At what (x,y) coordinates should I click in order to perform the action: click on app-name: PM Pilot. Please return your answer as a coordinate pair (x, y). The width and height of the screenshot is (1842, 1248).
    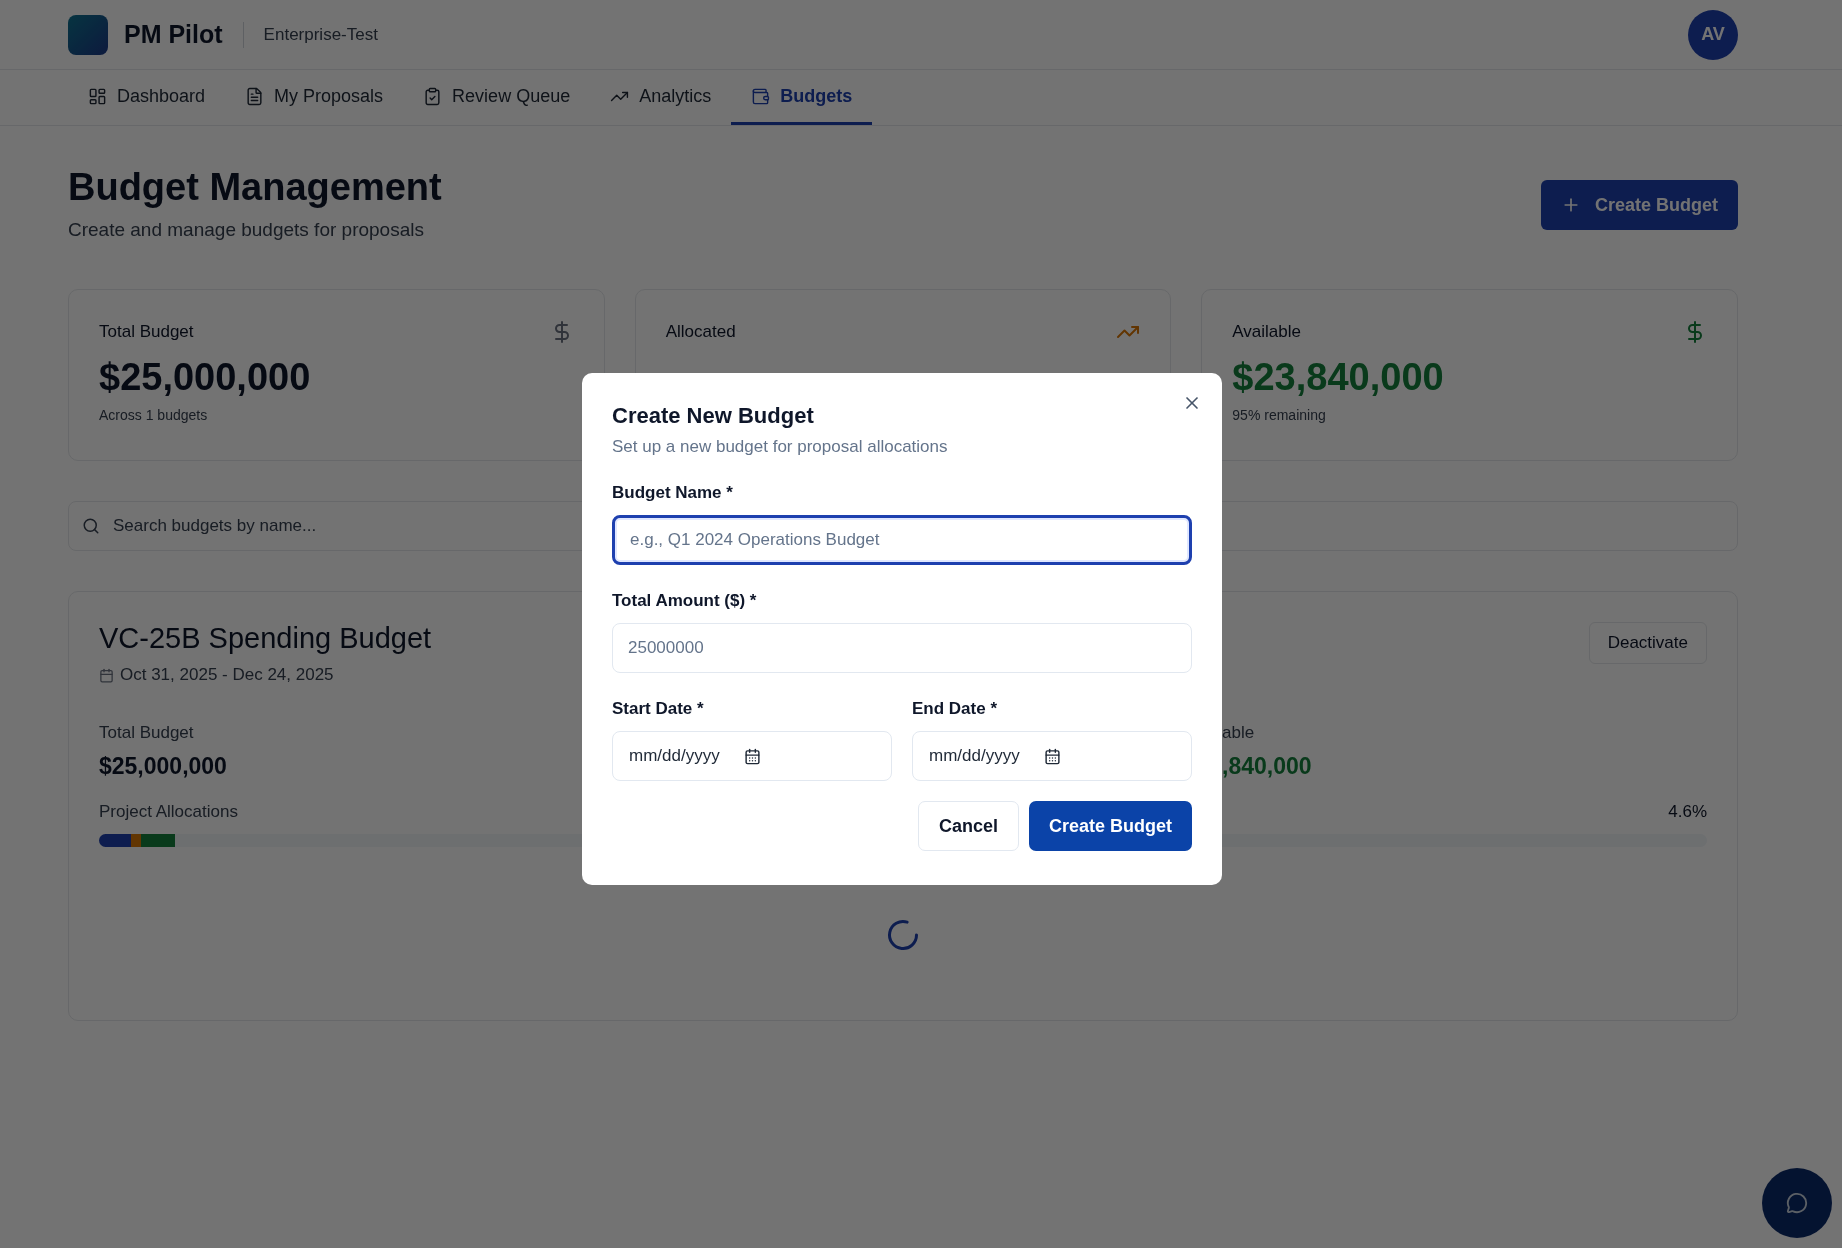
    Looking at the image, I should click on (173, 34).